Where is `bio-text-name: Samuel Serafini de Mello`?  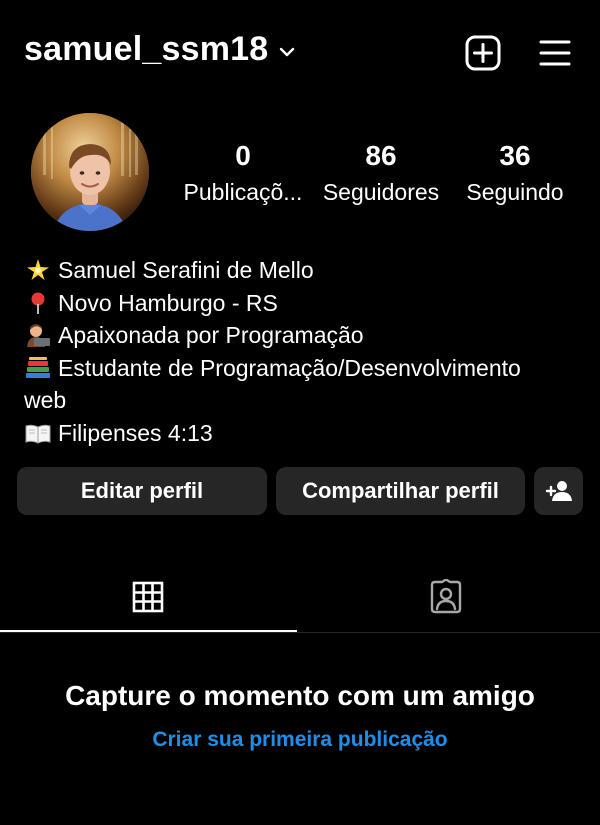 bio-text-name: Samuel Serafini de Mello is located at coordinates (186, 270).